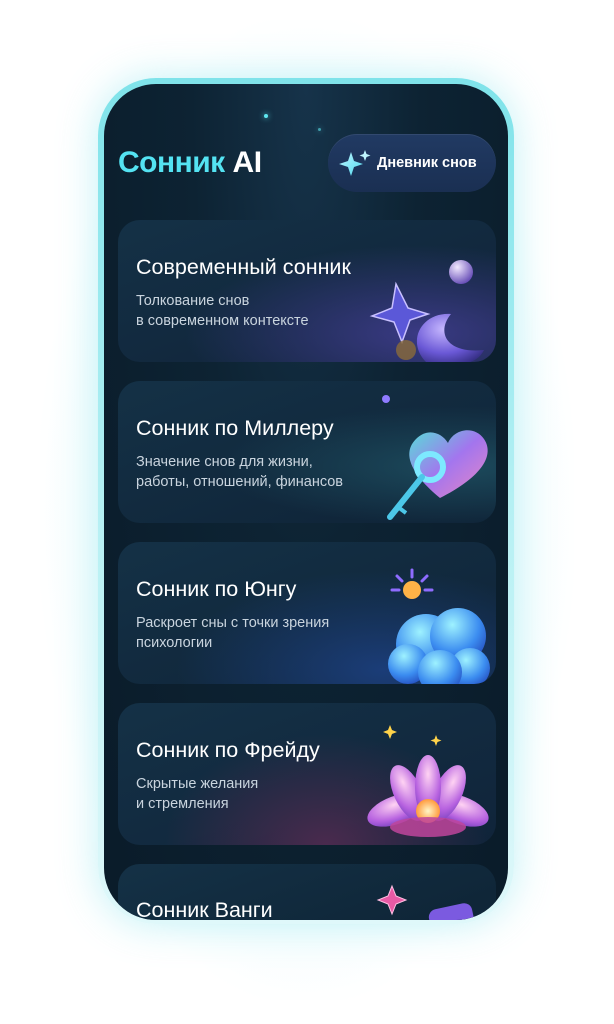 The height and width of the screenshot is (1024, 614). Describe the element at coordinates (222, 311) in the screenshot. I see `card-description: Толкование снов в современном контексте` at that location.